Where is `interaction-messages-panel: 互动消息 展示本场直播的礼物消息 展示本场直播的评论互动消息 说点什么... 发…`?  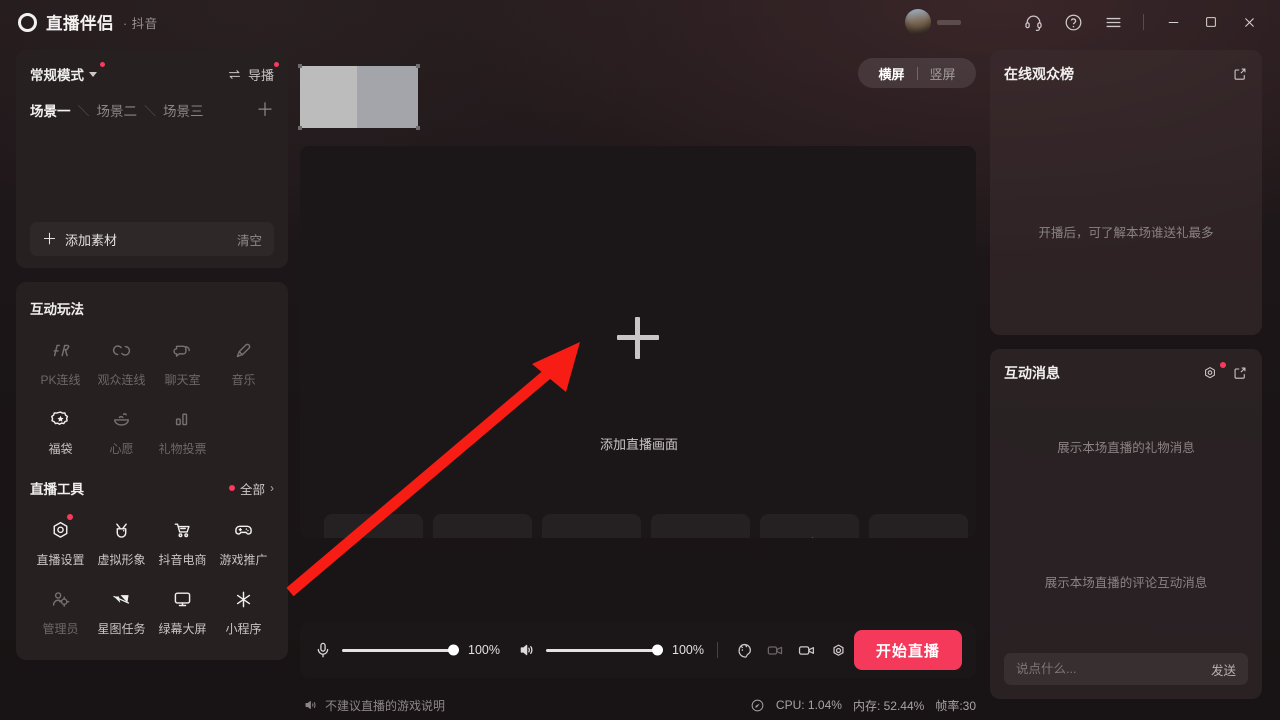
interaction-messages-panel: 互动消息 展示本场直播的礼物消息 展示本场直播的评论互动消息 说点什么... 发… is located at coordinates (1126, 524).